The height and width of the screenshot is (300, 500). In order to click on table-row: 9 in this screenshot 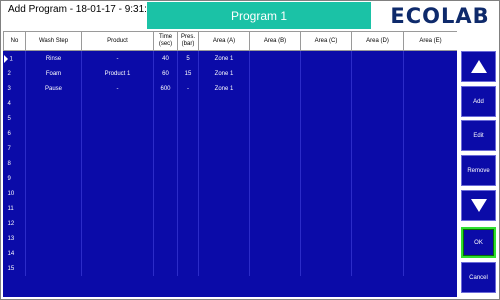, I will do `click(230, 178)`.